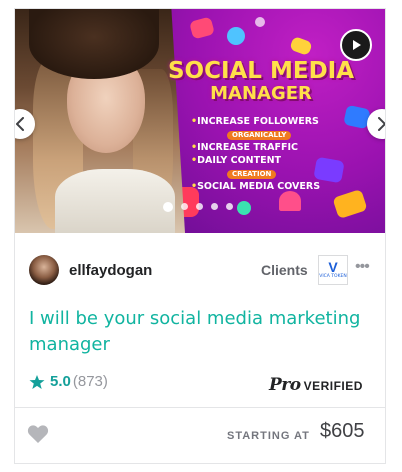  Describe the element at coordinates (333, 386) in the screenshot. I see `verified-label: VERIFIED` at that location.